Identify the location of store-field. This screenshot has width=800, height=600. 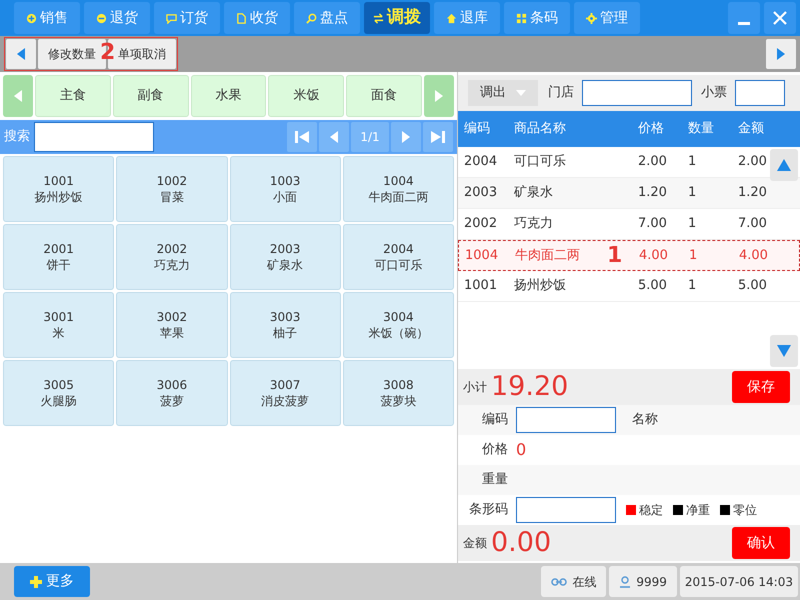
(637, 93).